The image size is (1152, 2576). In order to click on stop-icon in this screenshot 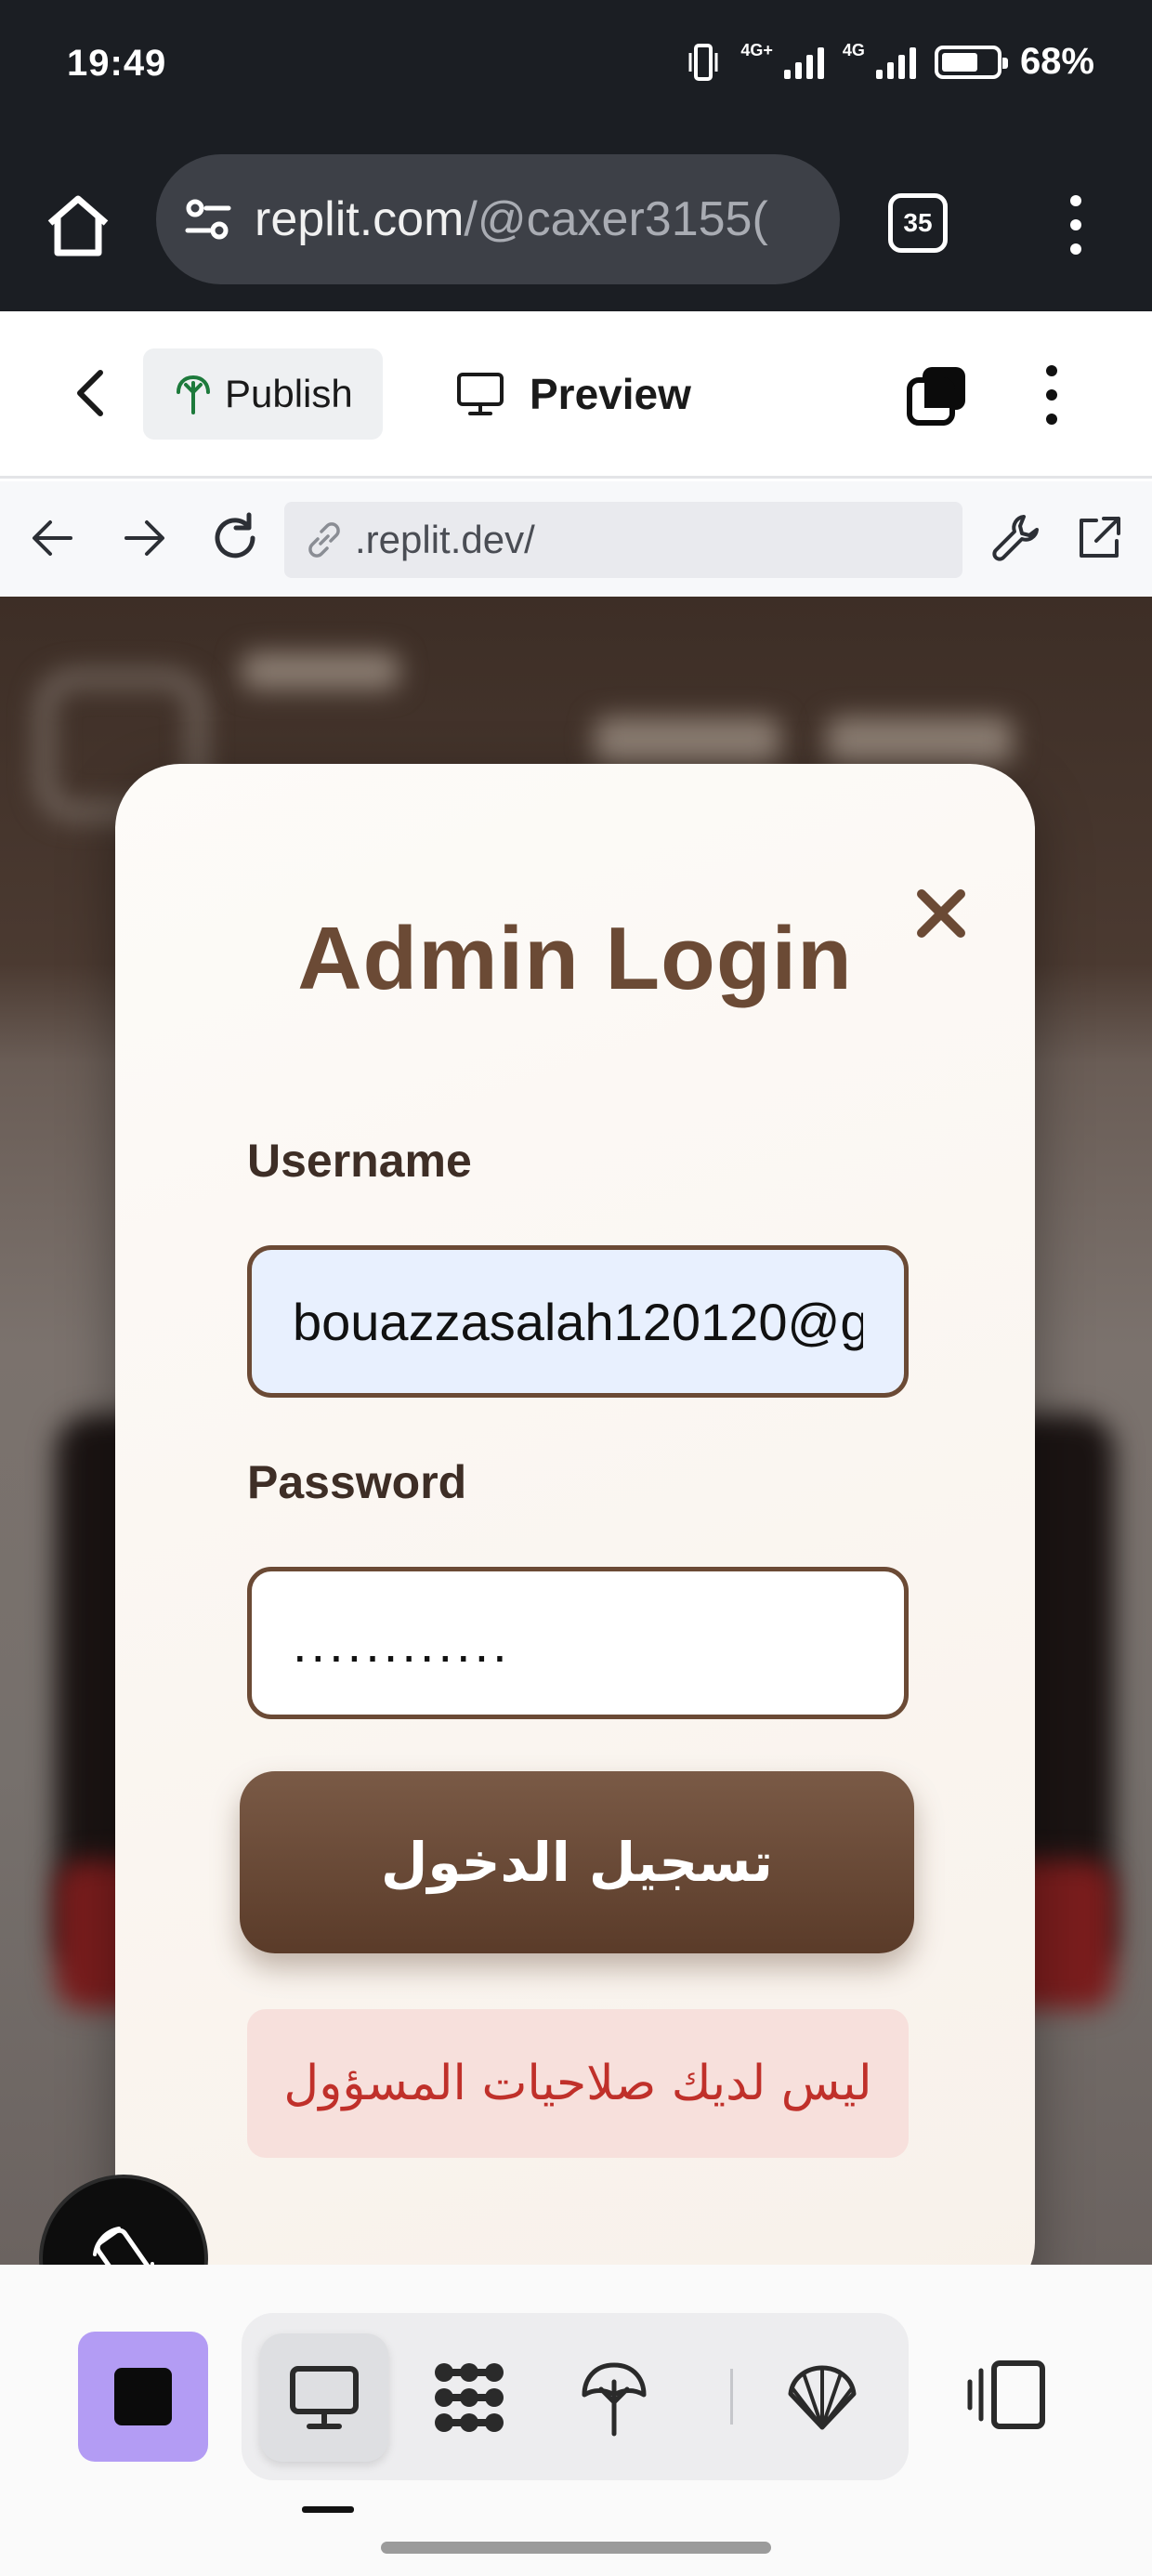, I will do `click(143, 2396)`.